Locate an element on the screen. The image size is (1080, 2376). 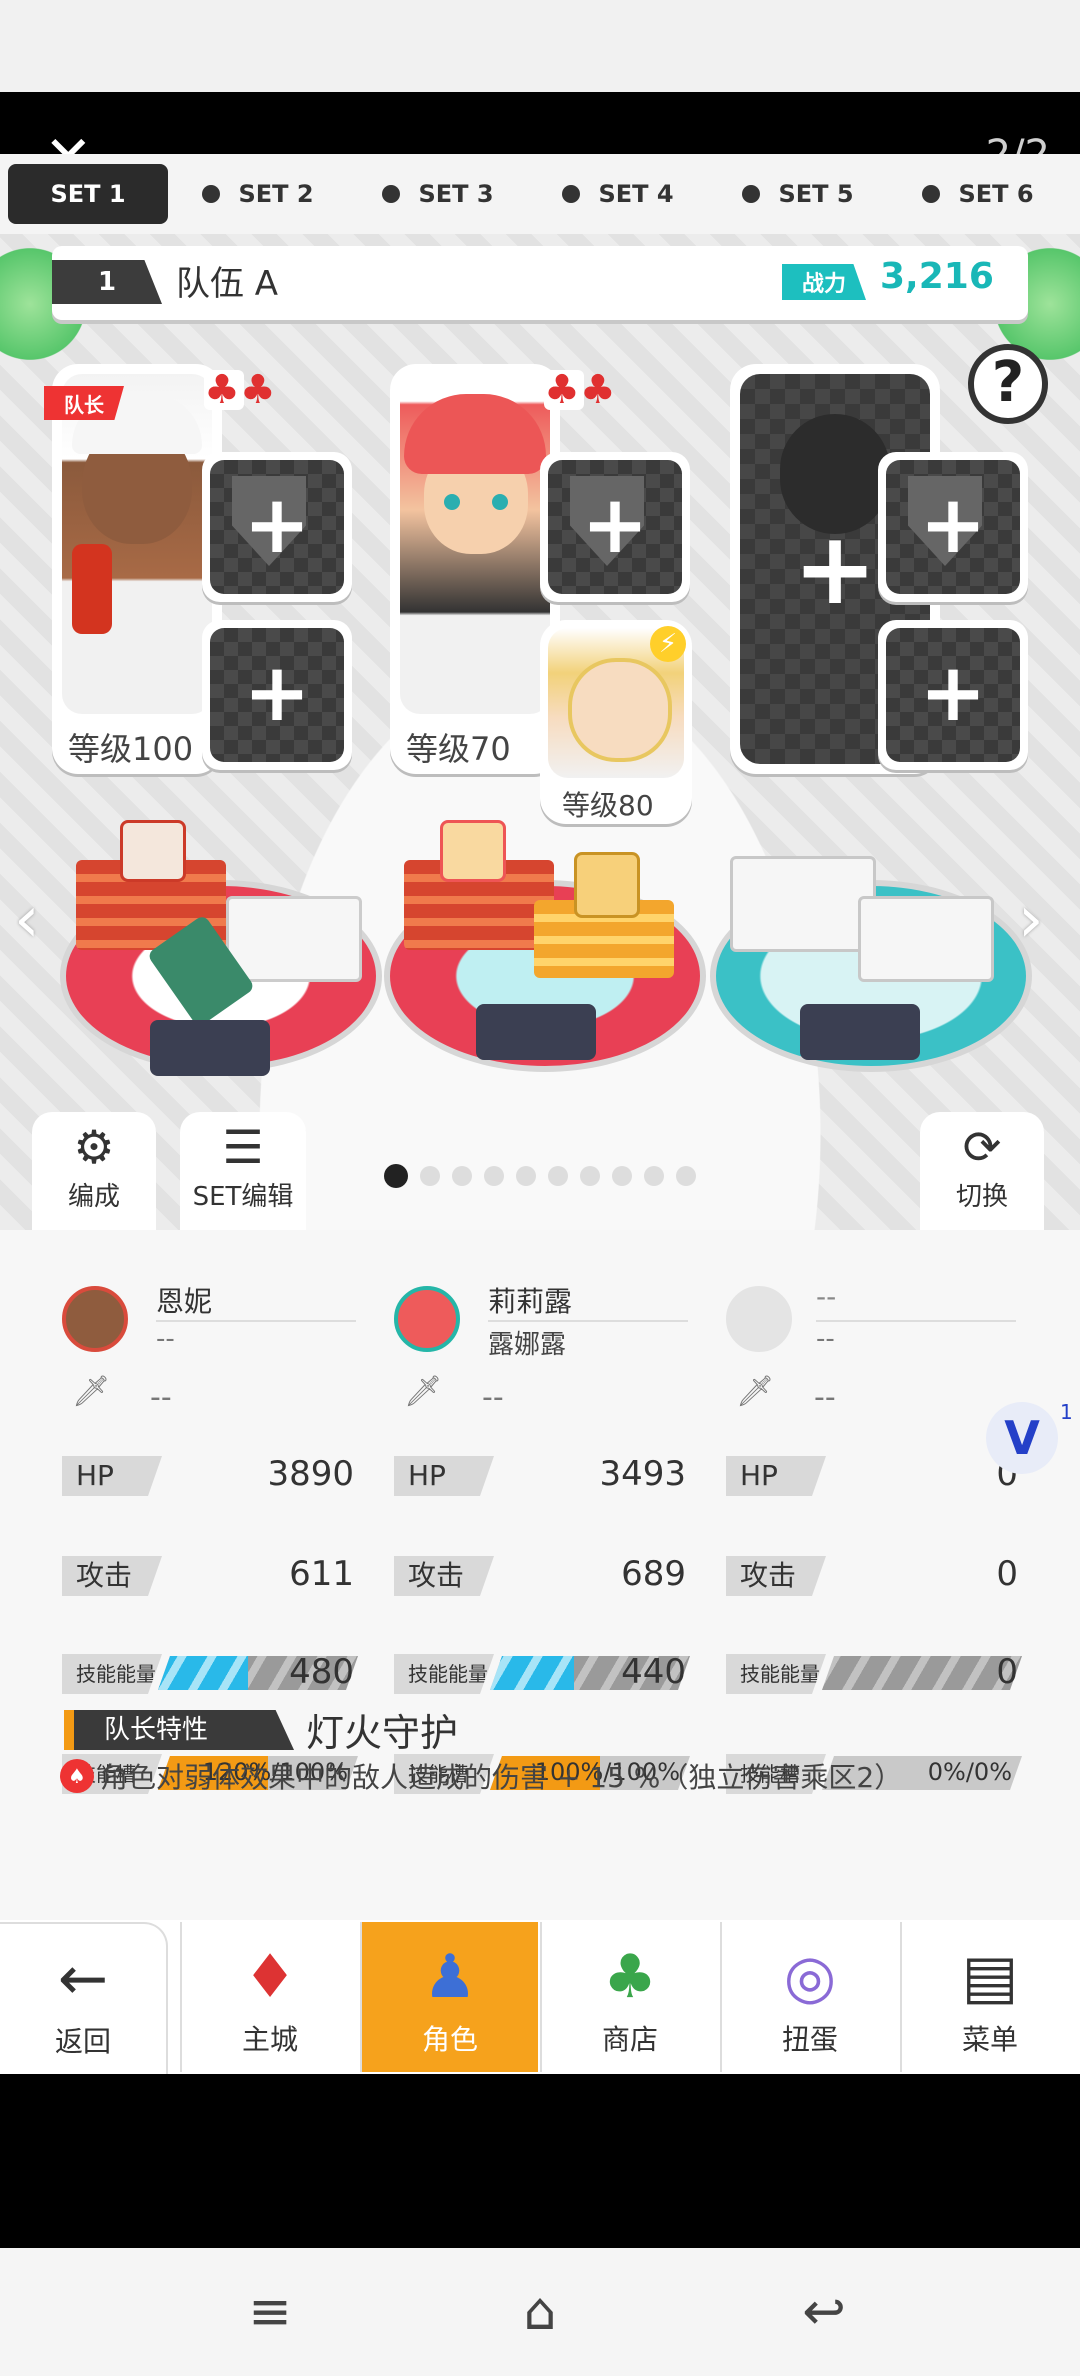
support-card: ⚡ 等级80 is located at coordinates (616, 722).